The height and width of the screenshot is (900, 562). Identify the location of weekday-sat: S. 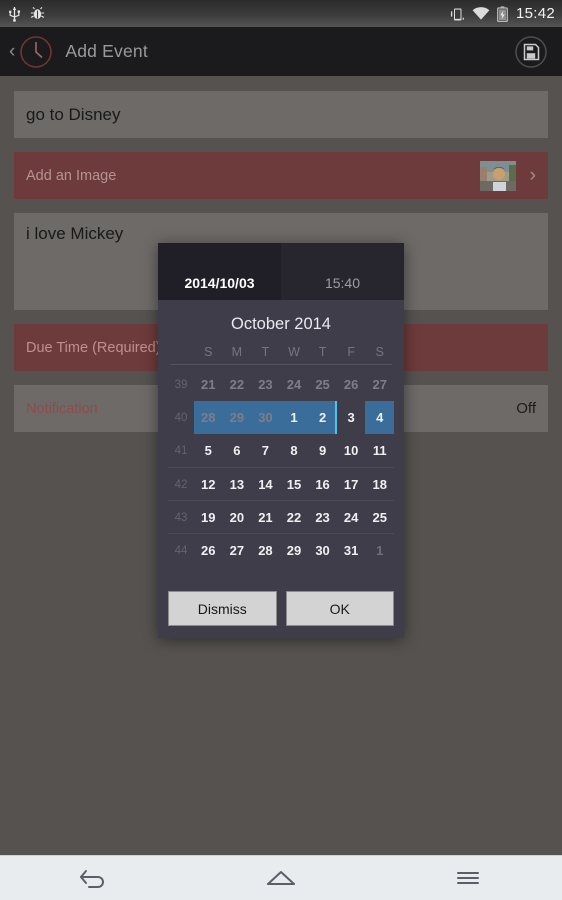
(379, 352).